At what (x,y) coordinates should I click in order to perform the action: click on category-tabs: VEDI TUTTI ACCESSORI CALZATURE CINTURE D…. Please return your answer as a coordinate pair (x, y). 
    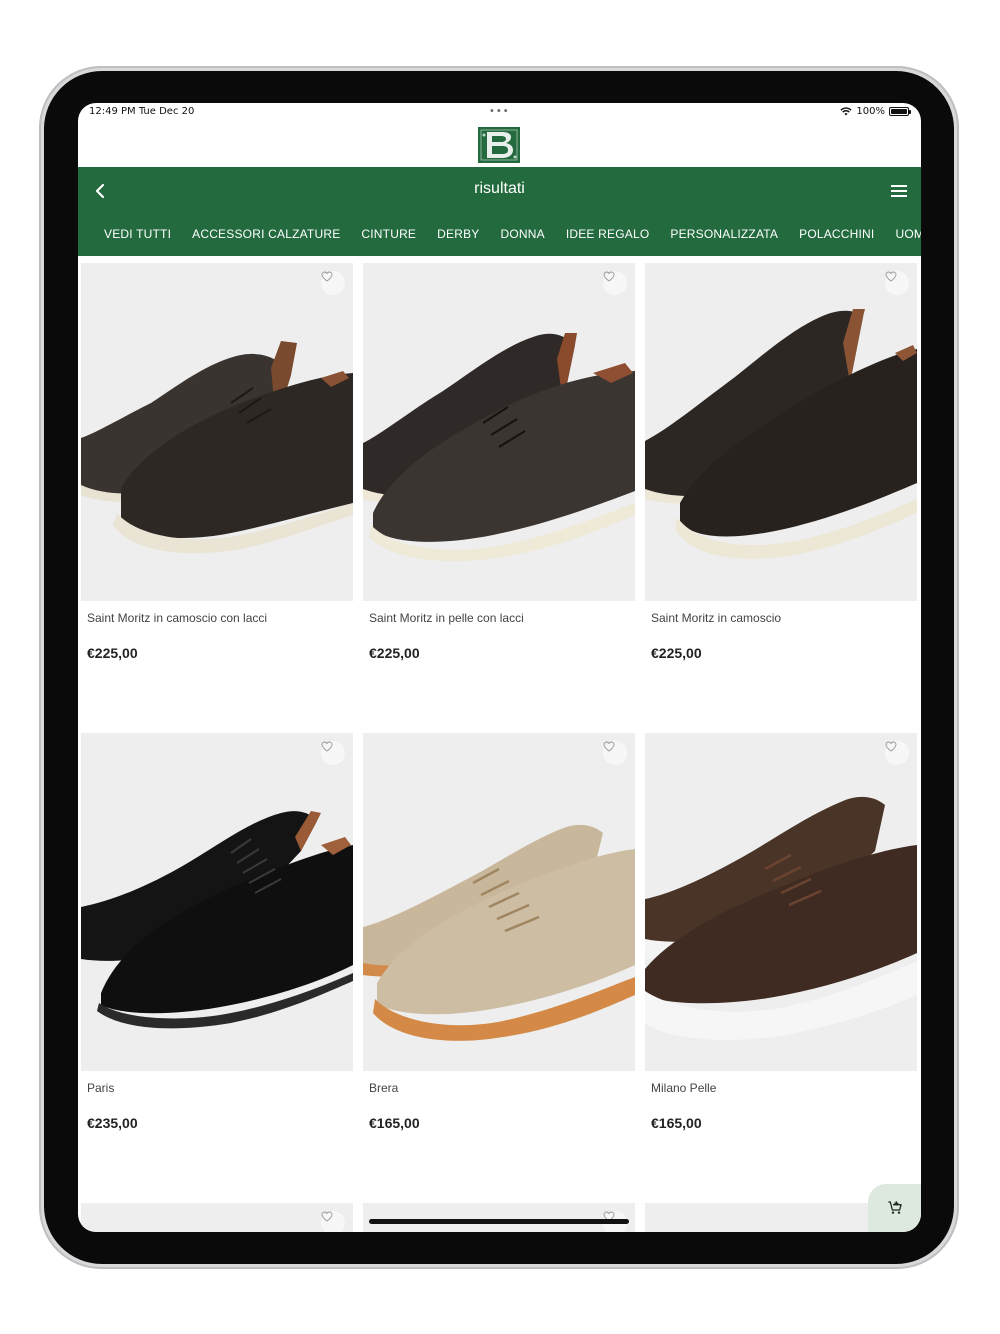
    Looking at the image, I should click on (499, 237).